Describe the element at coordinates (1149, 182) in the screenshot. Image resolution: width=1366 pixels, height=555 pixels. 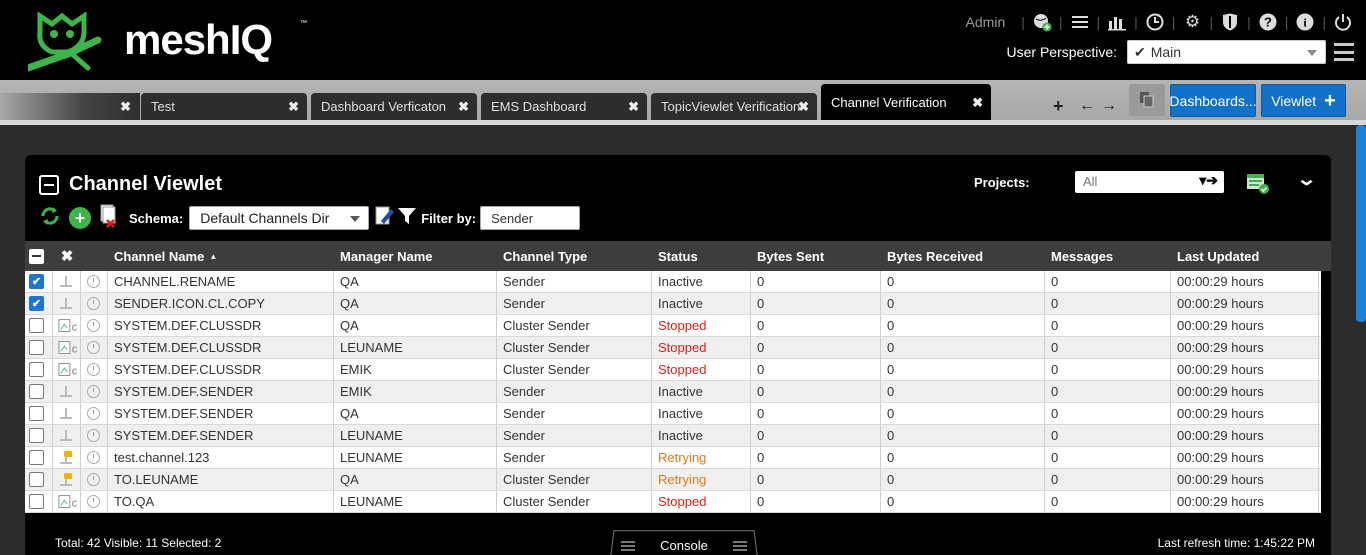
I see `projects-select: All ▾➔` at that location.